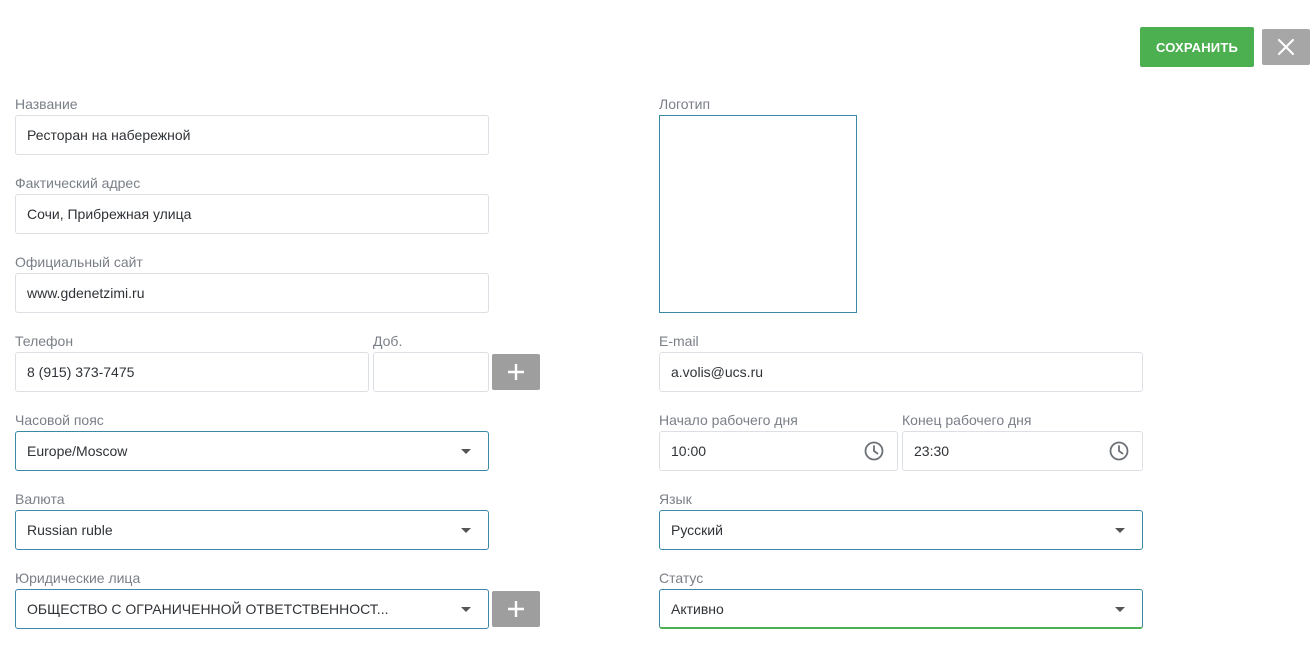 This screenshot has width=1316, height=645. I want to click on timezone-select: Europe/Moscow, so click(252, 451).